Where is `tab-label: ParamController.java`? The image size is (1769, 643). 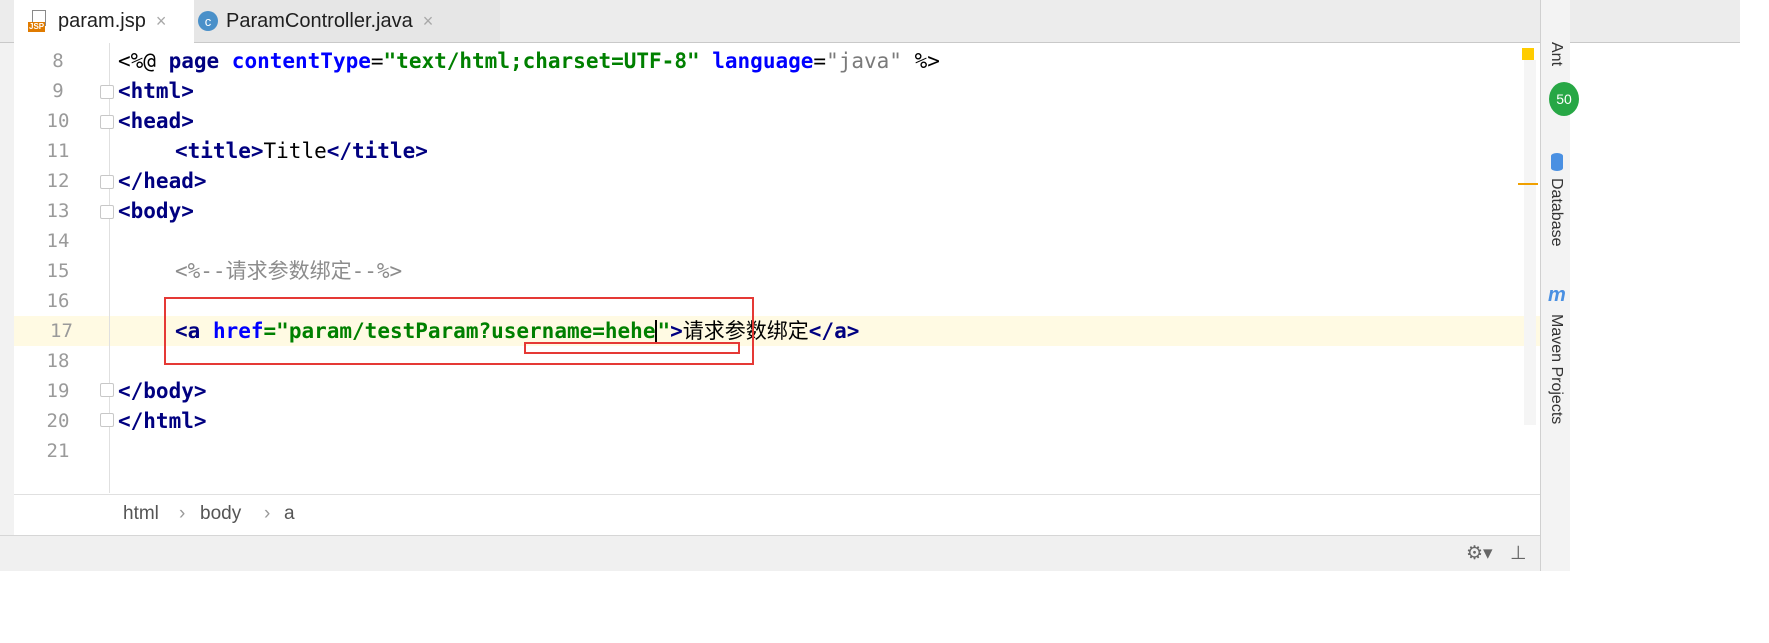
tab-label: ParamController.java is located at coordinates (319, 20).